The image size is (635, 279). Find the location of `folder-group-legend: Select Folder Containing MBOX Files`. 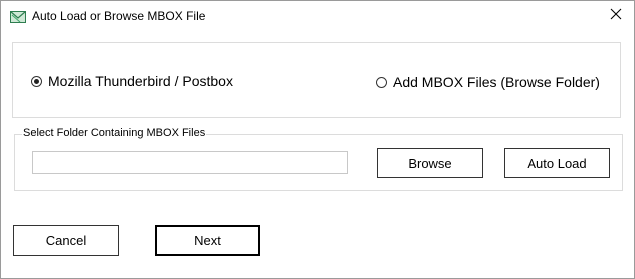

folder-group-legend: Select Folder Containing MBOX Files is located at coordinates (114, 133).